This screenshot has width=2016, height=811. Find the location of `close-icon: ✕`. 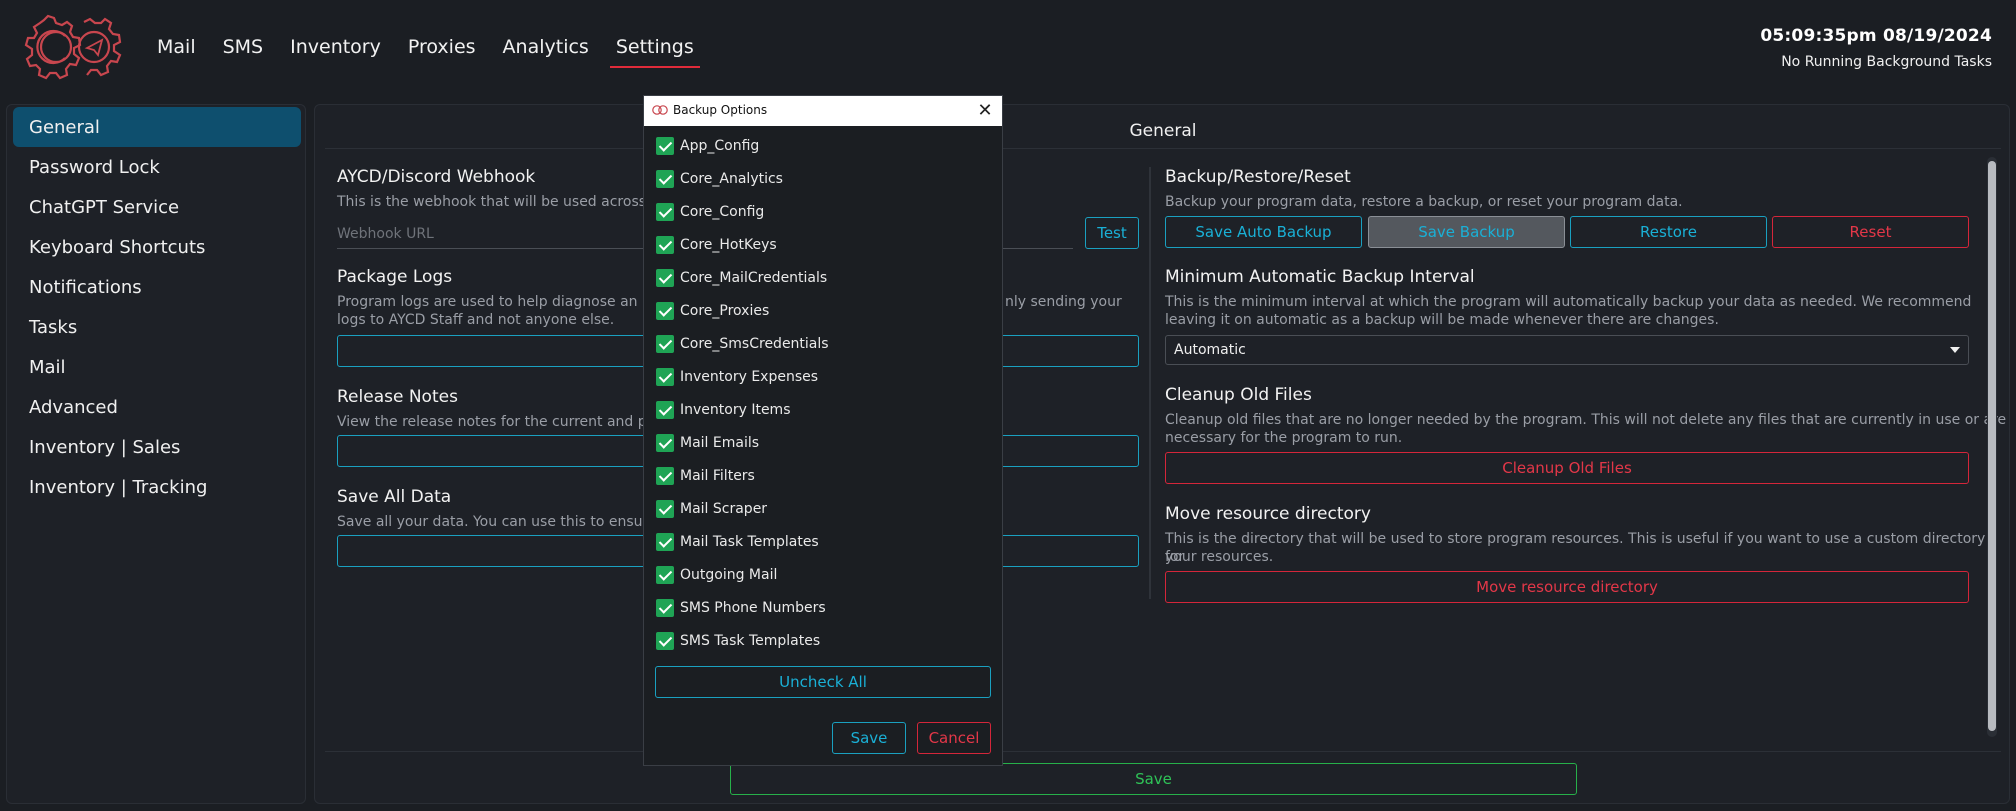

close-icon: ✕ is located at coordinates (985, 111).